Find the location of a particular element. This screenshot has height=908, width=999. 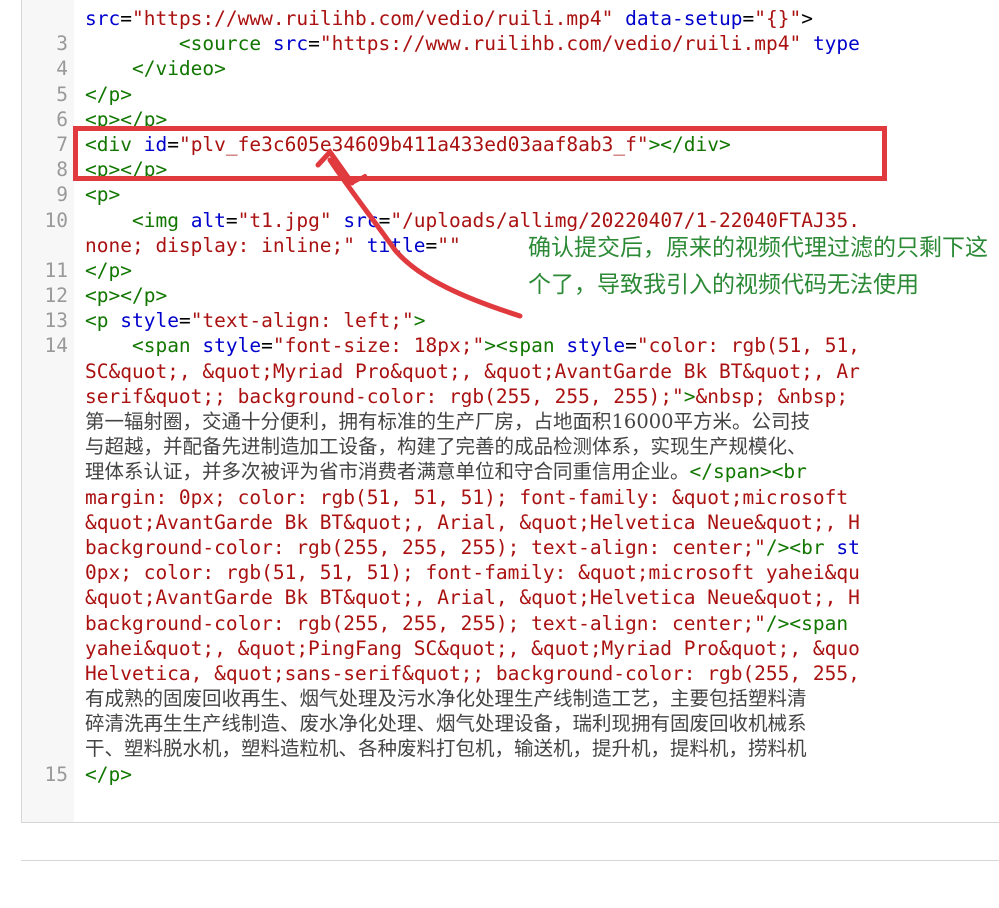

annotation-note: 确认提交后，原来的视频代理过滤的只剩下这个了，导致我引入的视频代码无法使用 is located at coordinates (758, 266).